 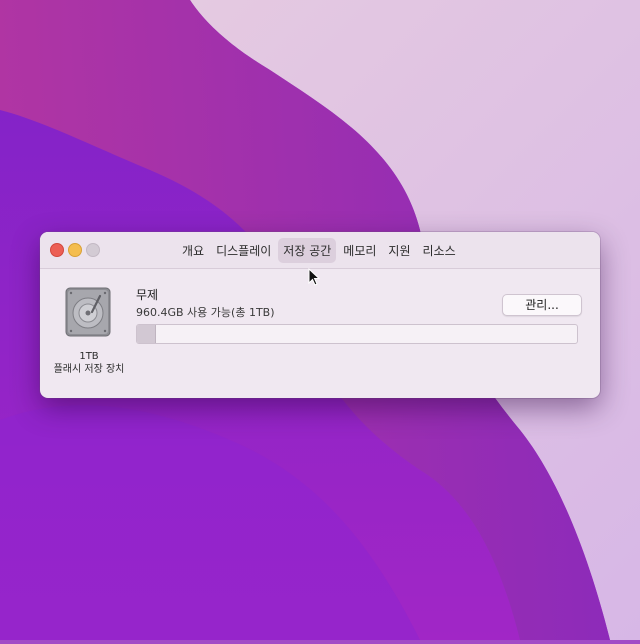 What do you see at coordinates (88, 312) in the screenshot?
I see `hard-drive-icon` at bounding box center [88, 312].